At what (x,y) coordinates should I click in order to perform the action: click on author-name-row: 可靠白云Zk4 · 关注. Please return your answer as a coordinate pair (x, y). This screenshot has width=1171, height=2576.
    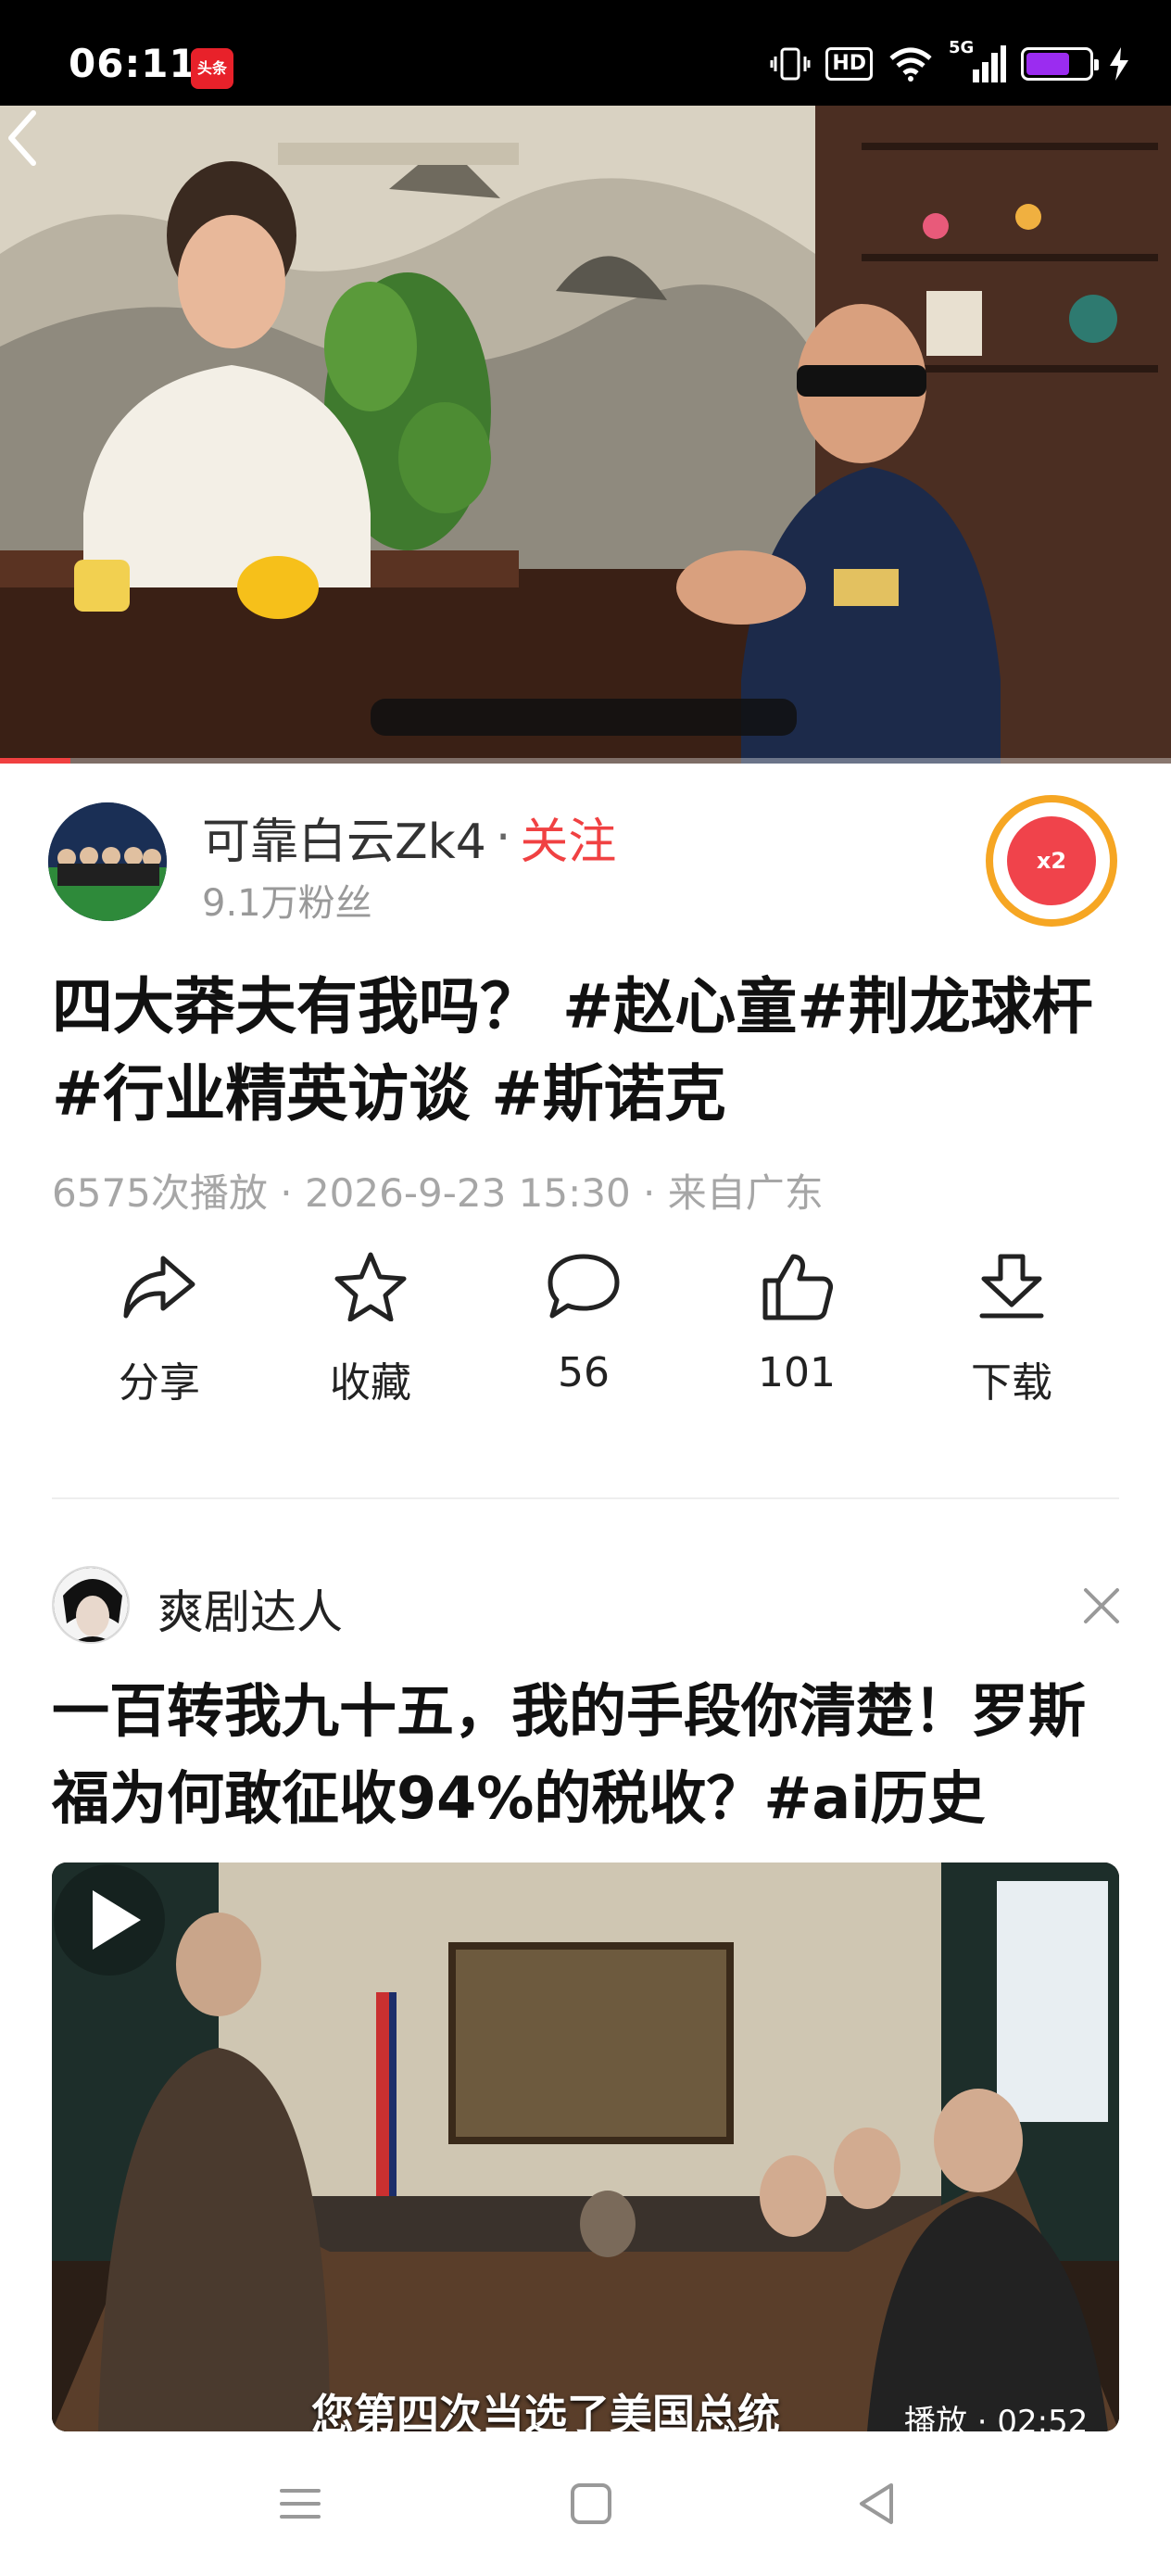
    Looking at the image, I should click on (409, 837).